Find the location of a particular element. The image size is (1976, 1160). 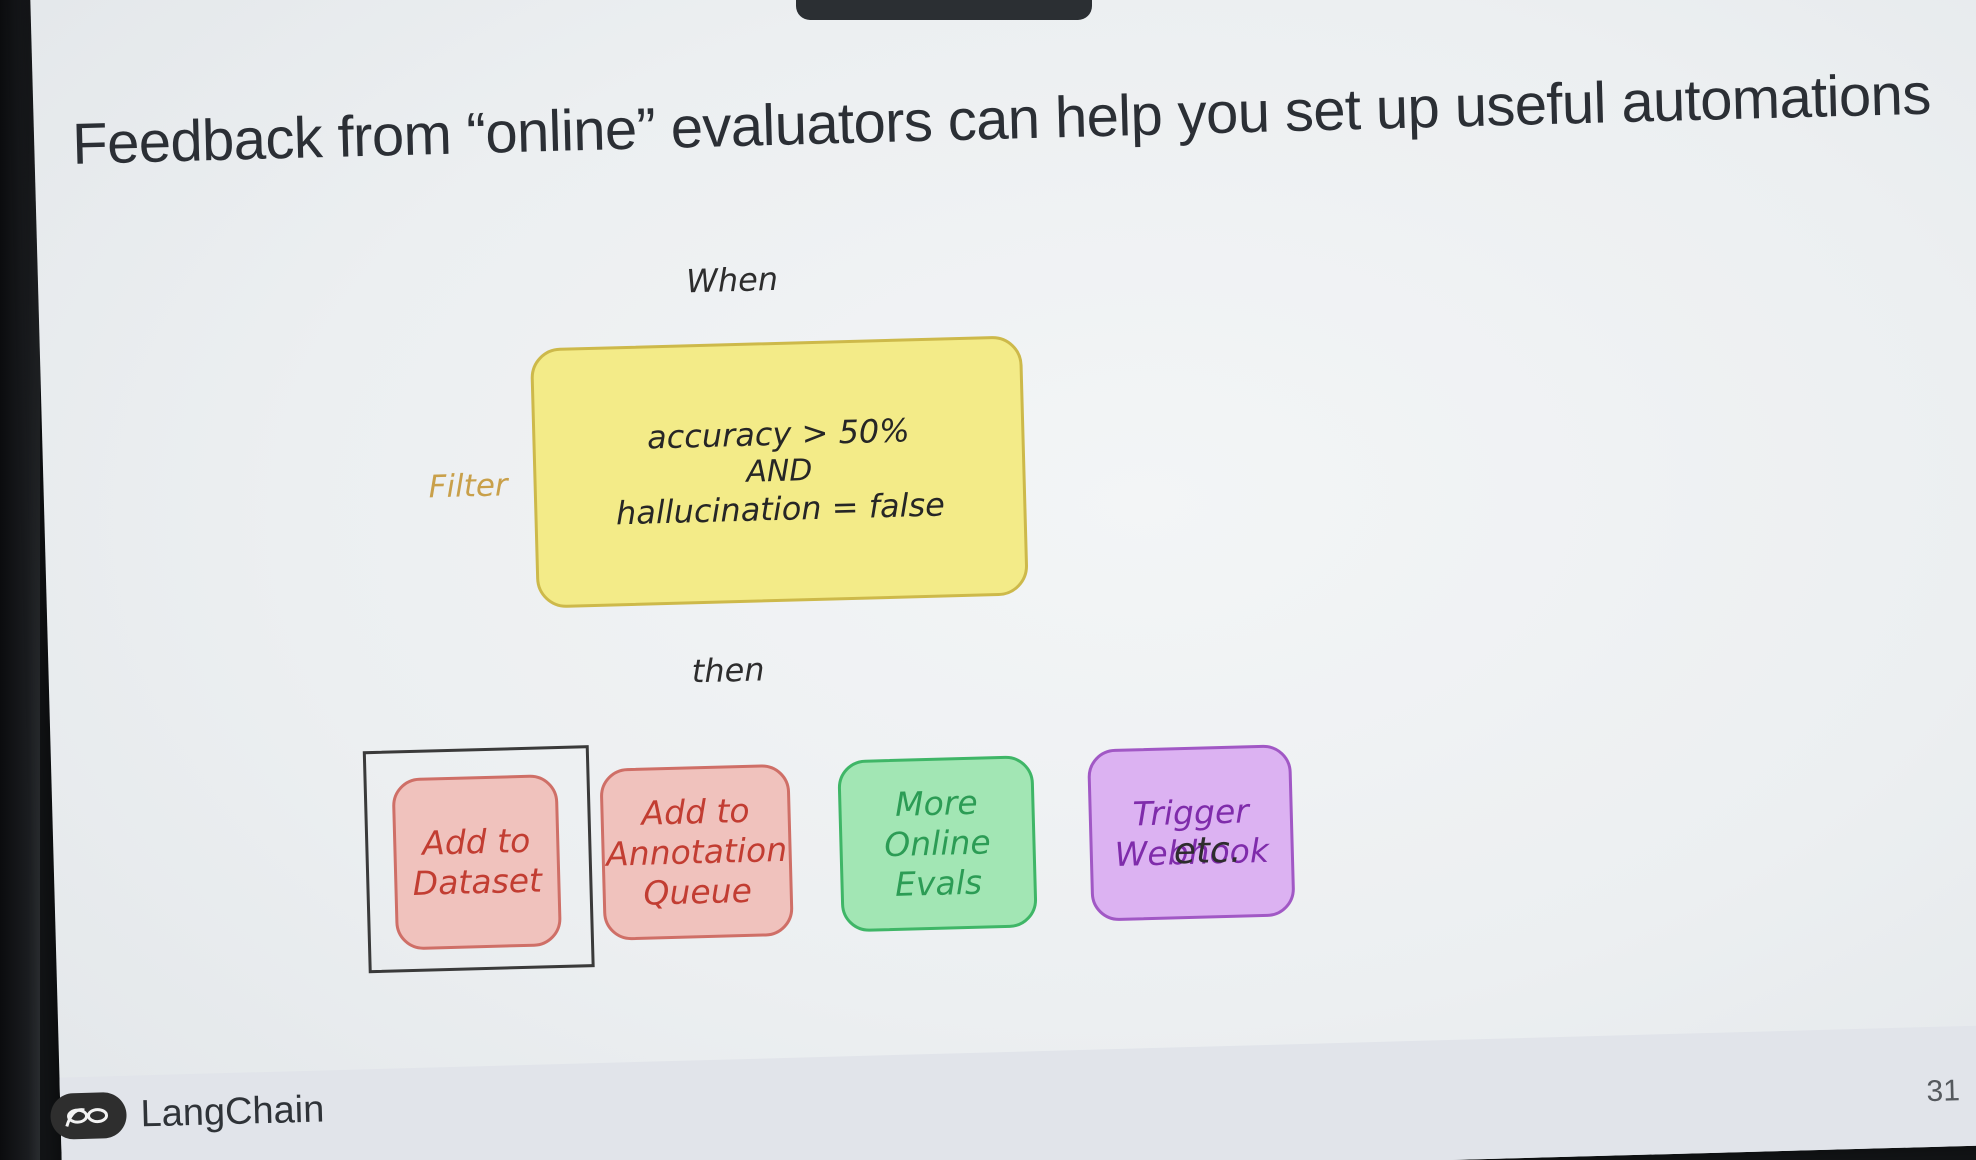

filter-label: Filter is located at coordinates (468, 486).